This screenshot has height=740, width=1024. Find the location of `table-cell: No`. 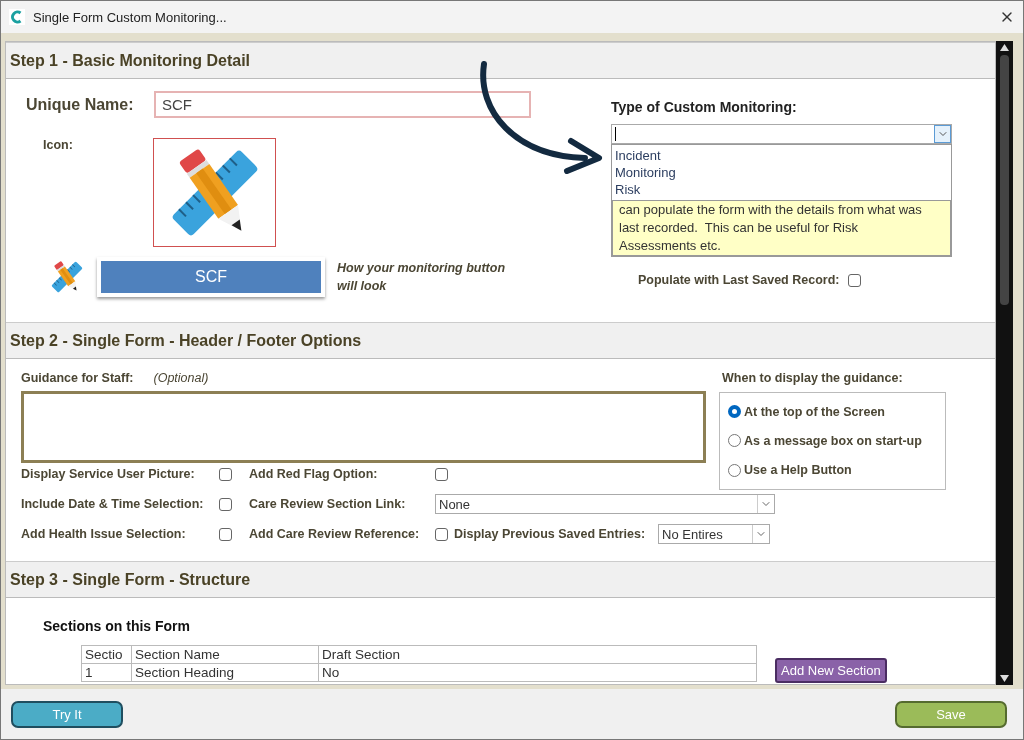

table-cell: No is located at coordinates (537, 672).